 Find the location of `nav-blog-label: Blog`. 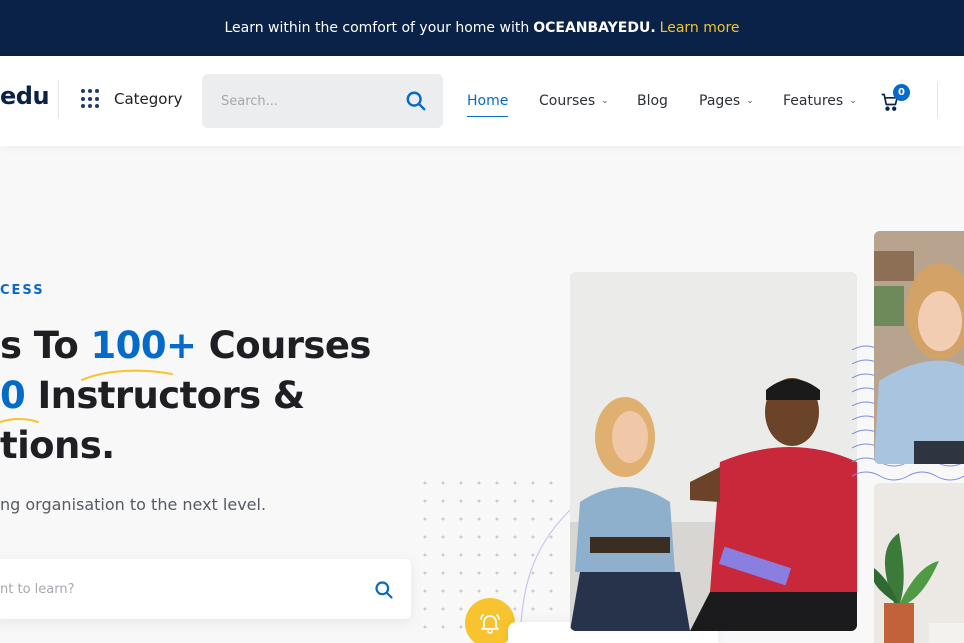

nav-blog-label: Blog is located at coordinates (652, 101).